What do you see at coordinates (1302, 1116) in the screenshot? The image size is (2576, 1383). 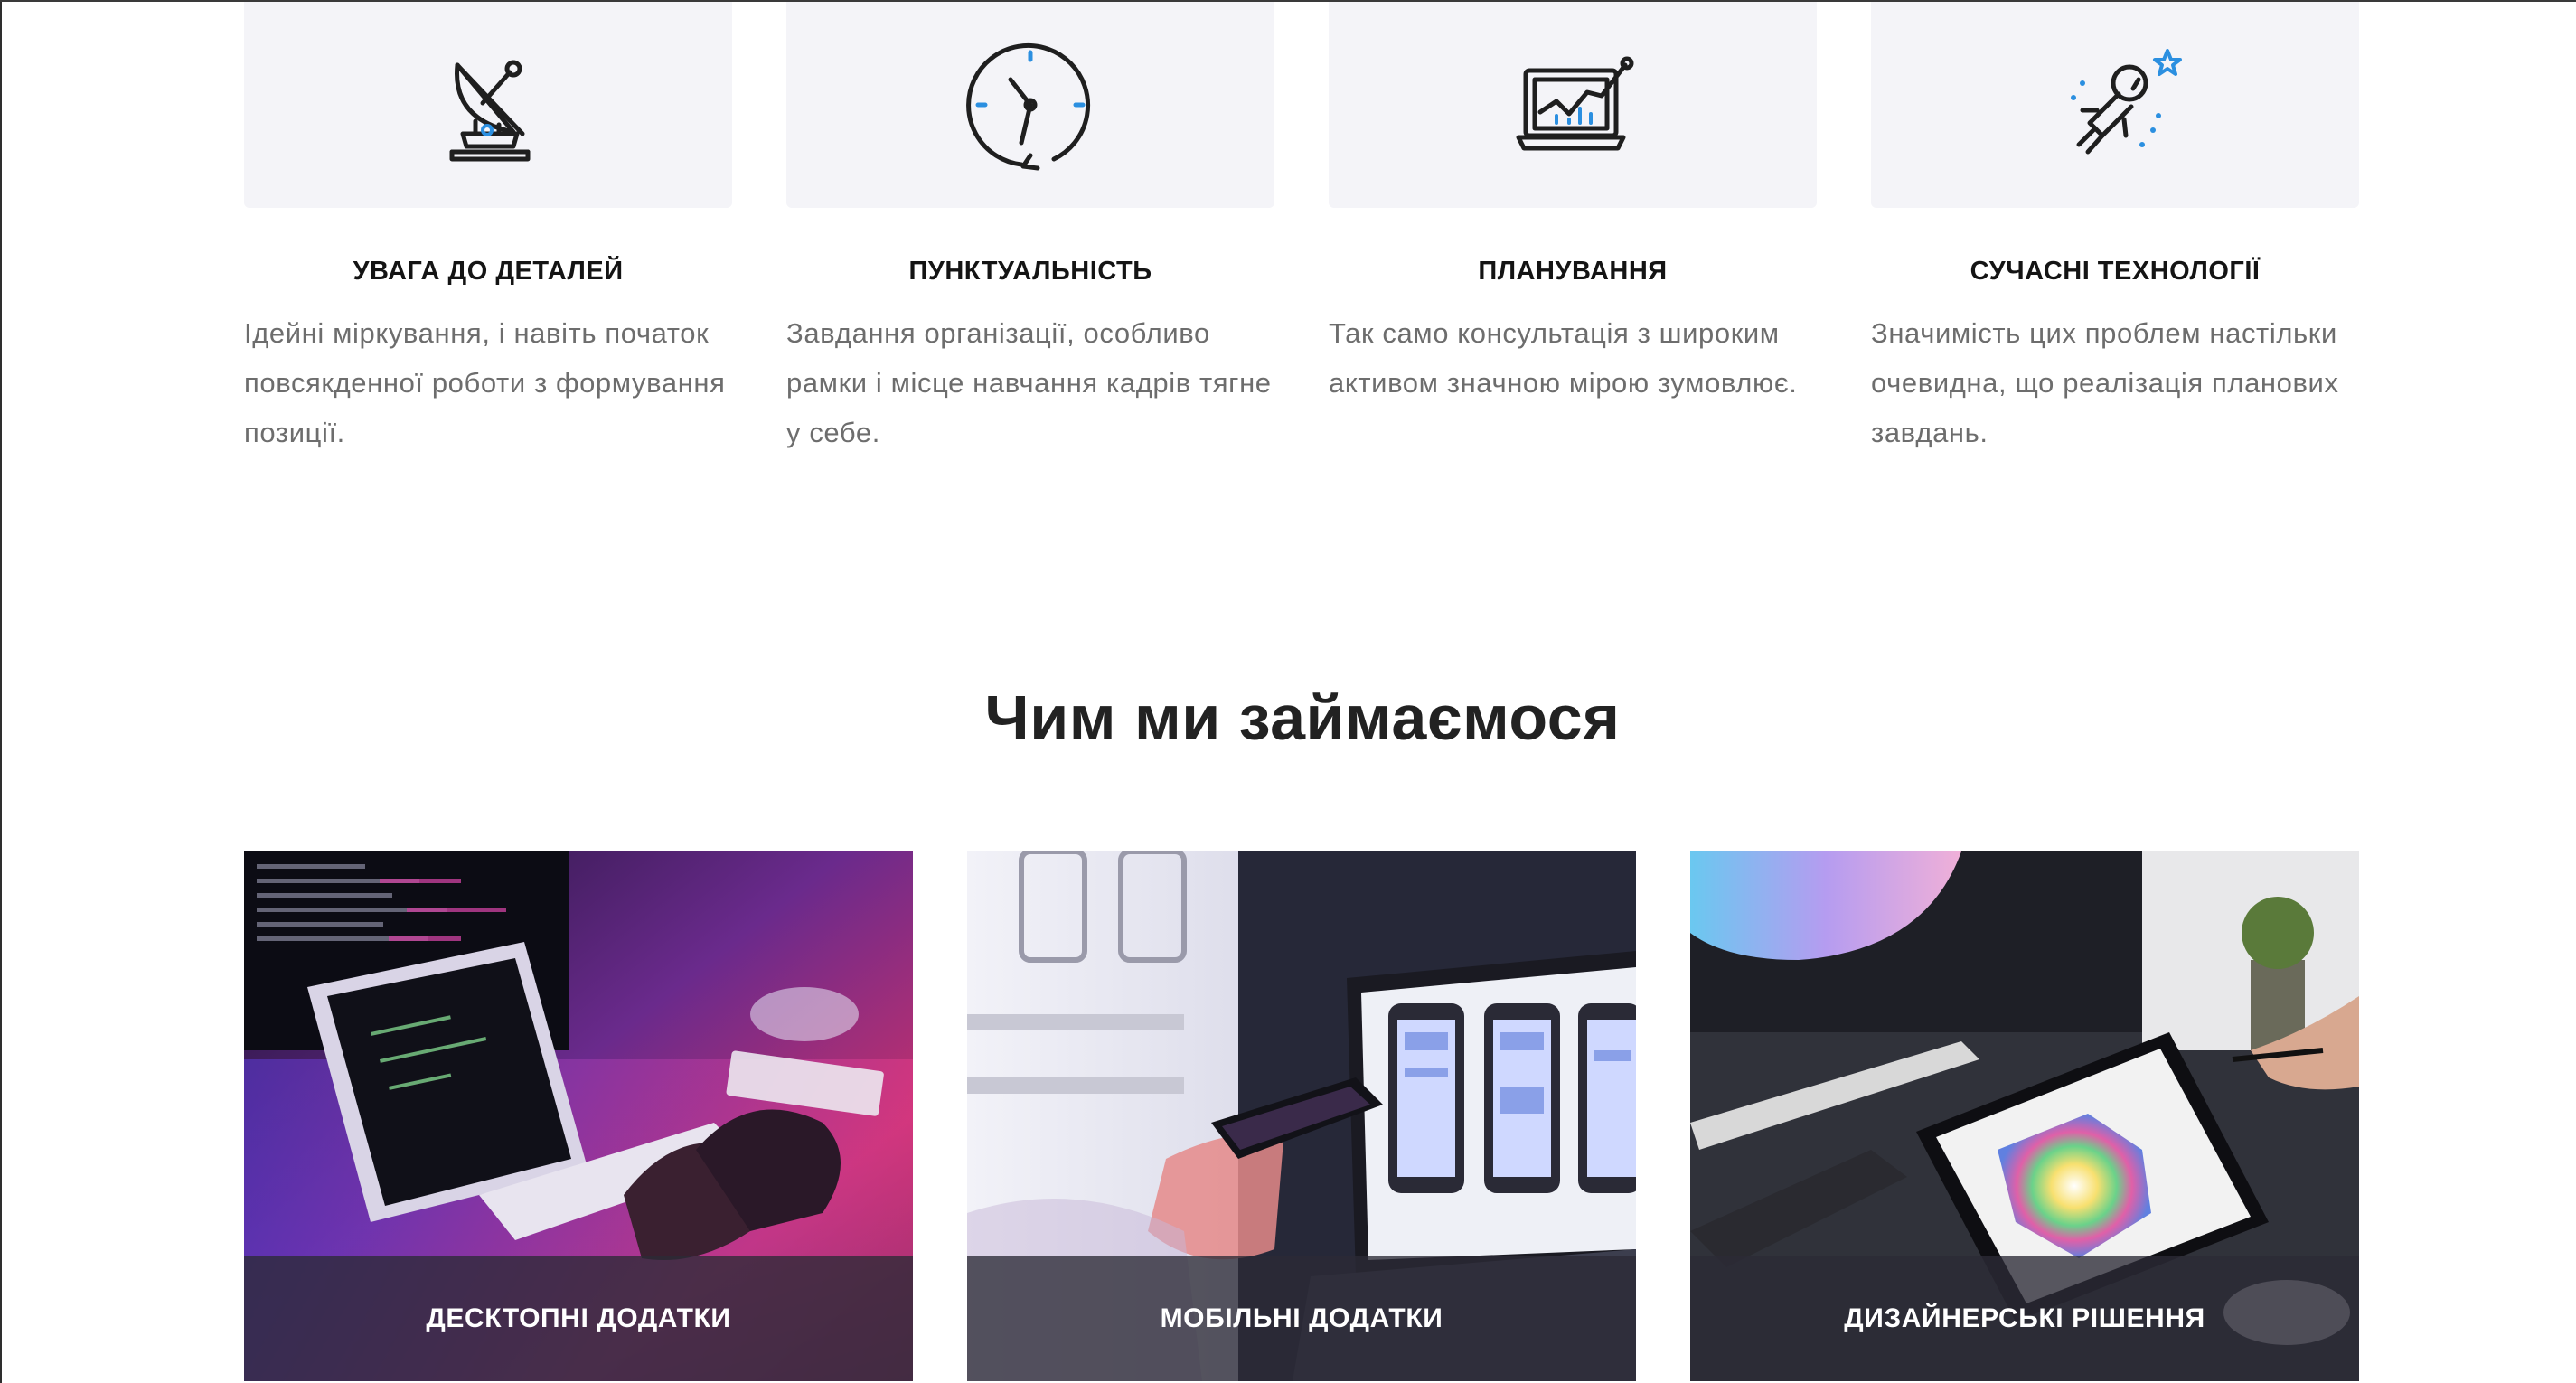 I see `service-card-mobile: МОБІЛЬНІ ДОДАТКИ` at bounding box center [1302, 1116].